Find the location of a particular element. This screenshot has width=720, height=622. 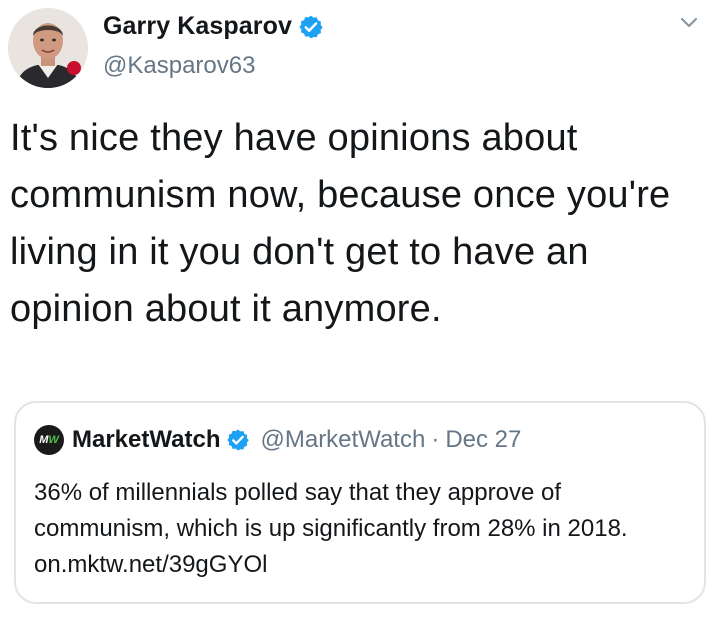

quoted-tweet-header: MW MarketWatch @MarketWatch · Dec 27 is located at coordinates (277, 440).